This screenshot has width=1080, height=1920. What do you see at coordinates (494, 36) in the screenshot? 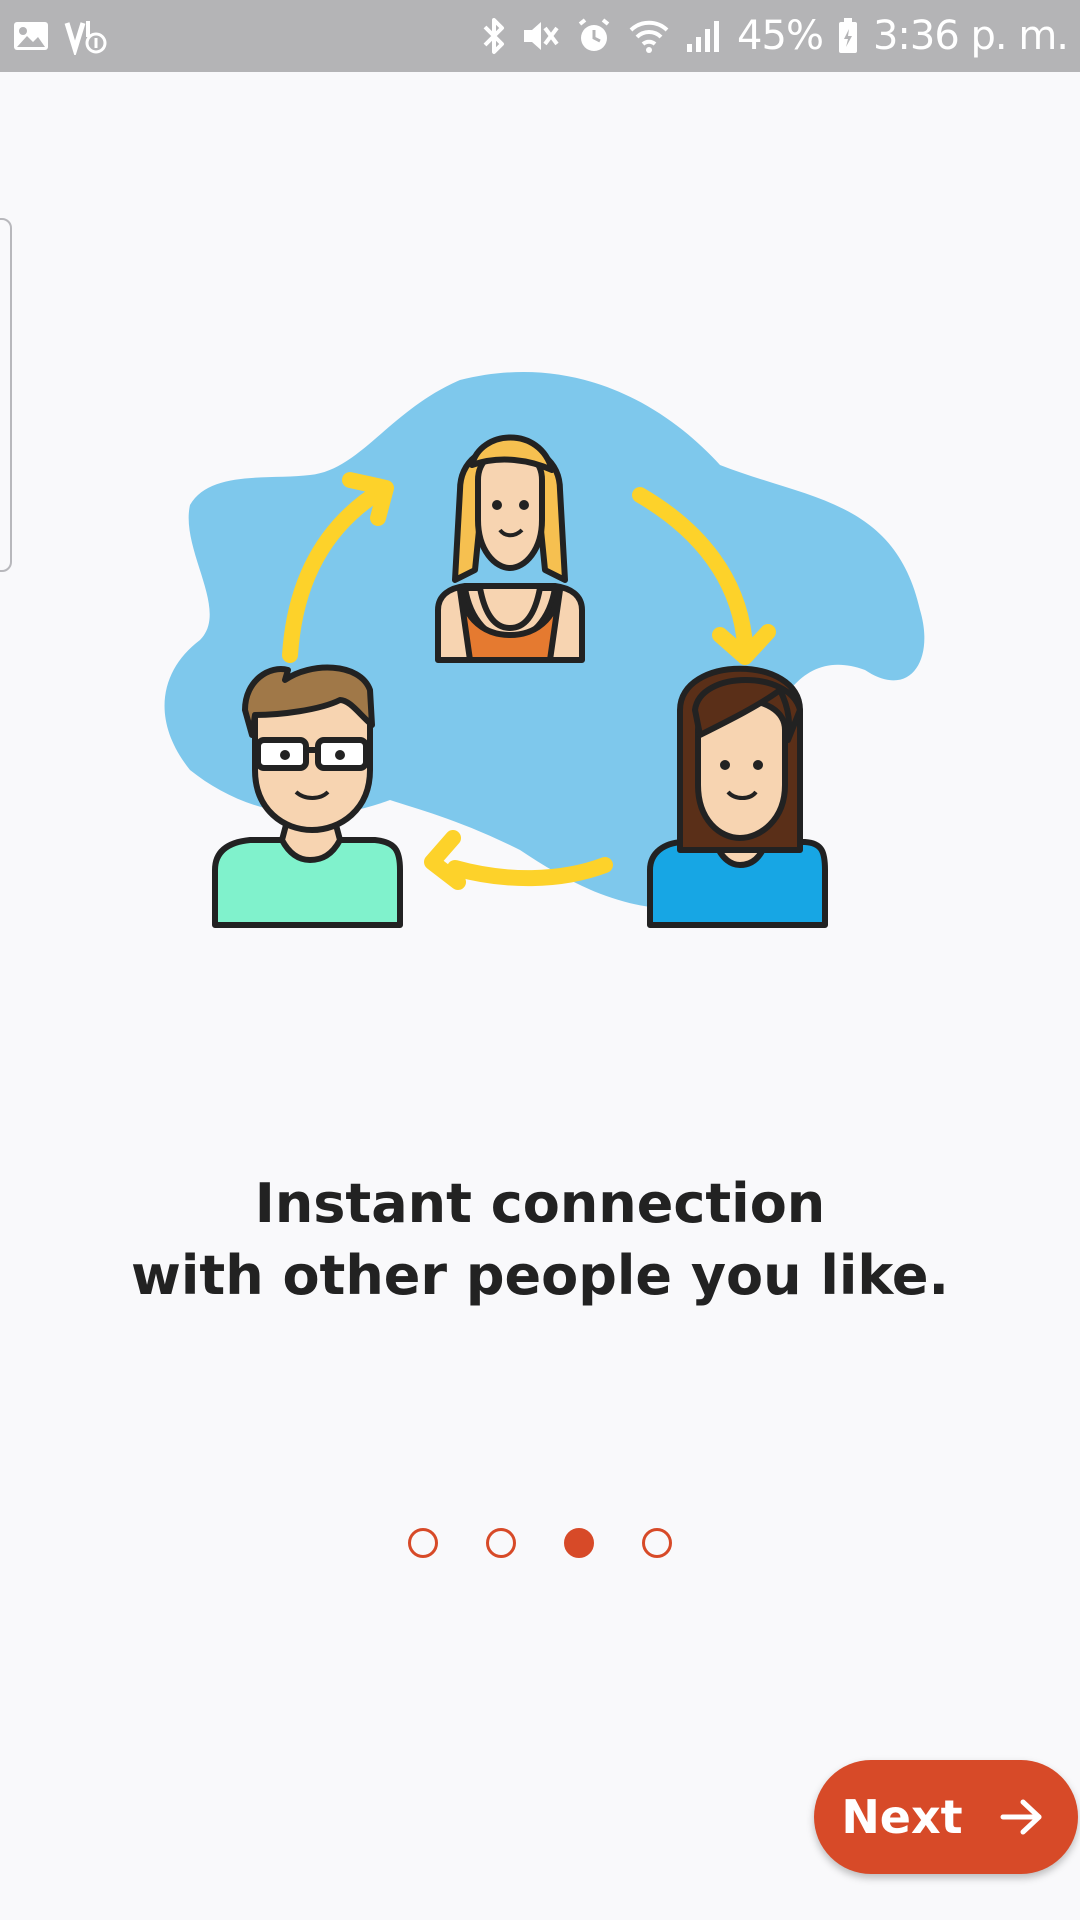
I see `bluetooth-icon` at bounding box center [494, 36].